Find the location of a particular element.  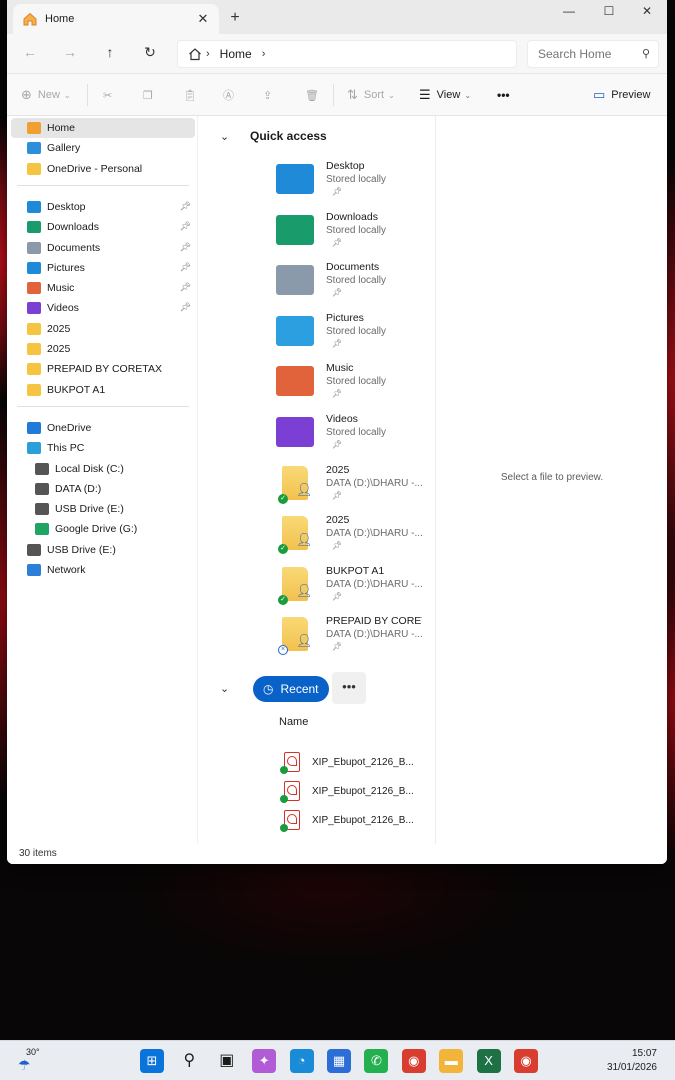

share-icon: ⇪ is located at coordinates (267, 95).